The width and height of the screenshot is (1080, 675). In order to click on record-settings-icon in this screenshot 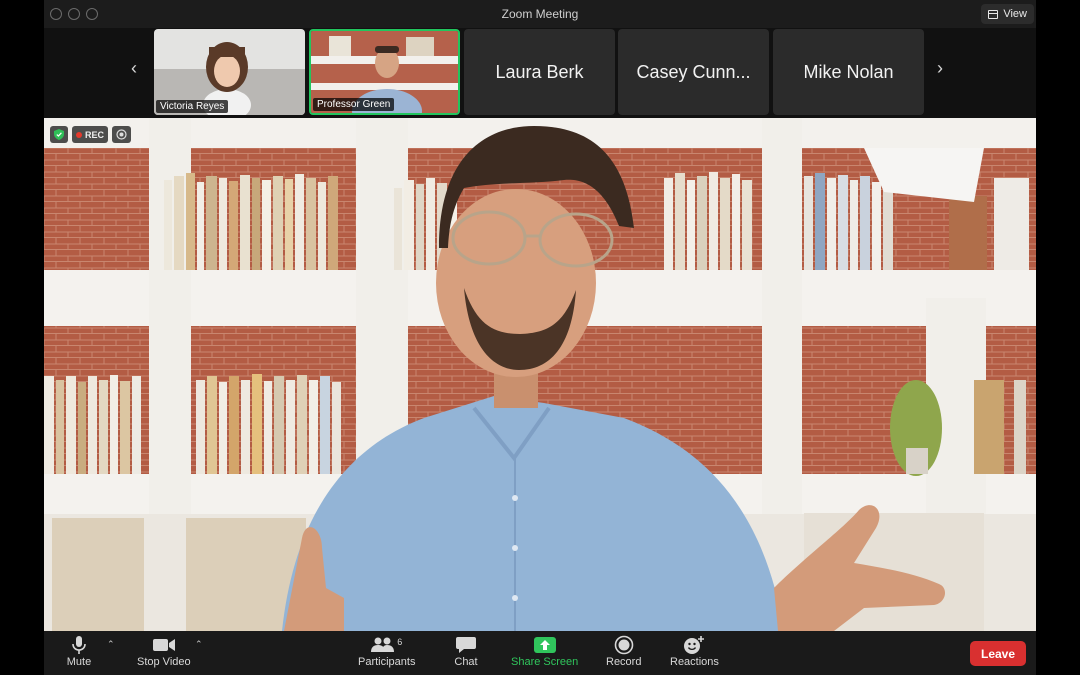, I will do `click(121, 134)`.